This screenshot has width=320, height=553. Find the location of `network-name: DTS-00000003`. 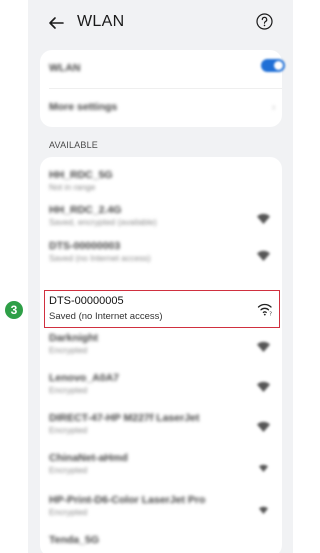

network-name: DTS-00000003 is located at coordinates (85, 246).